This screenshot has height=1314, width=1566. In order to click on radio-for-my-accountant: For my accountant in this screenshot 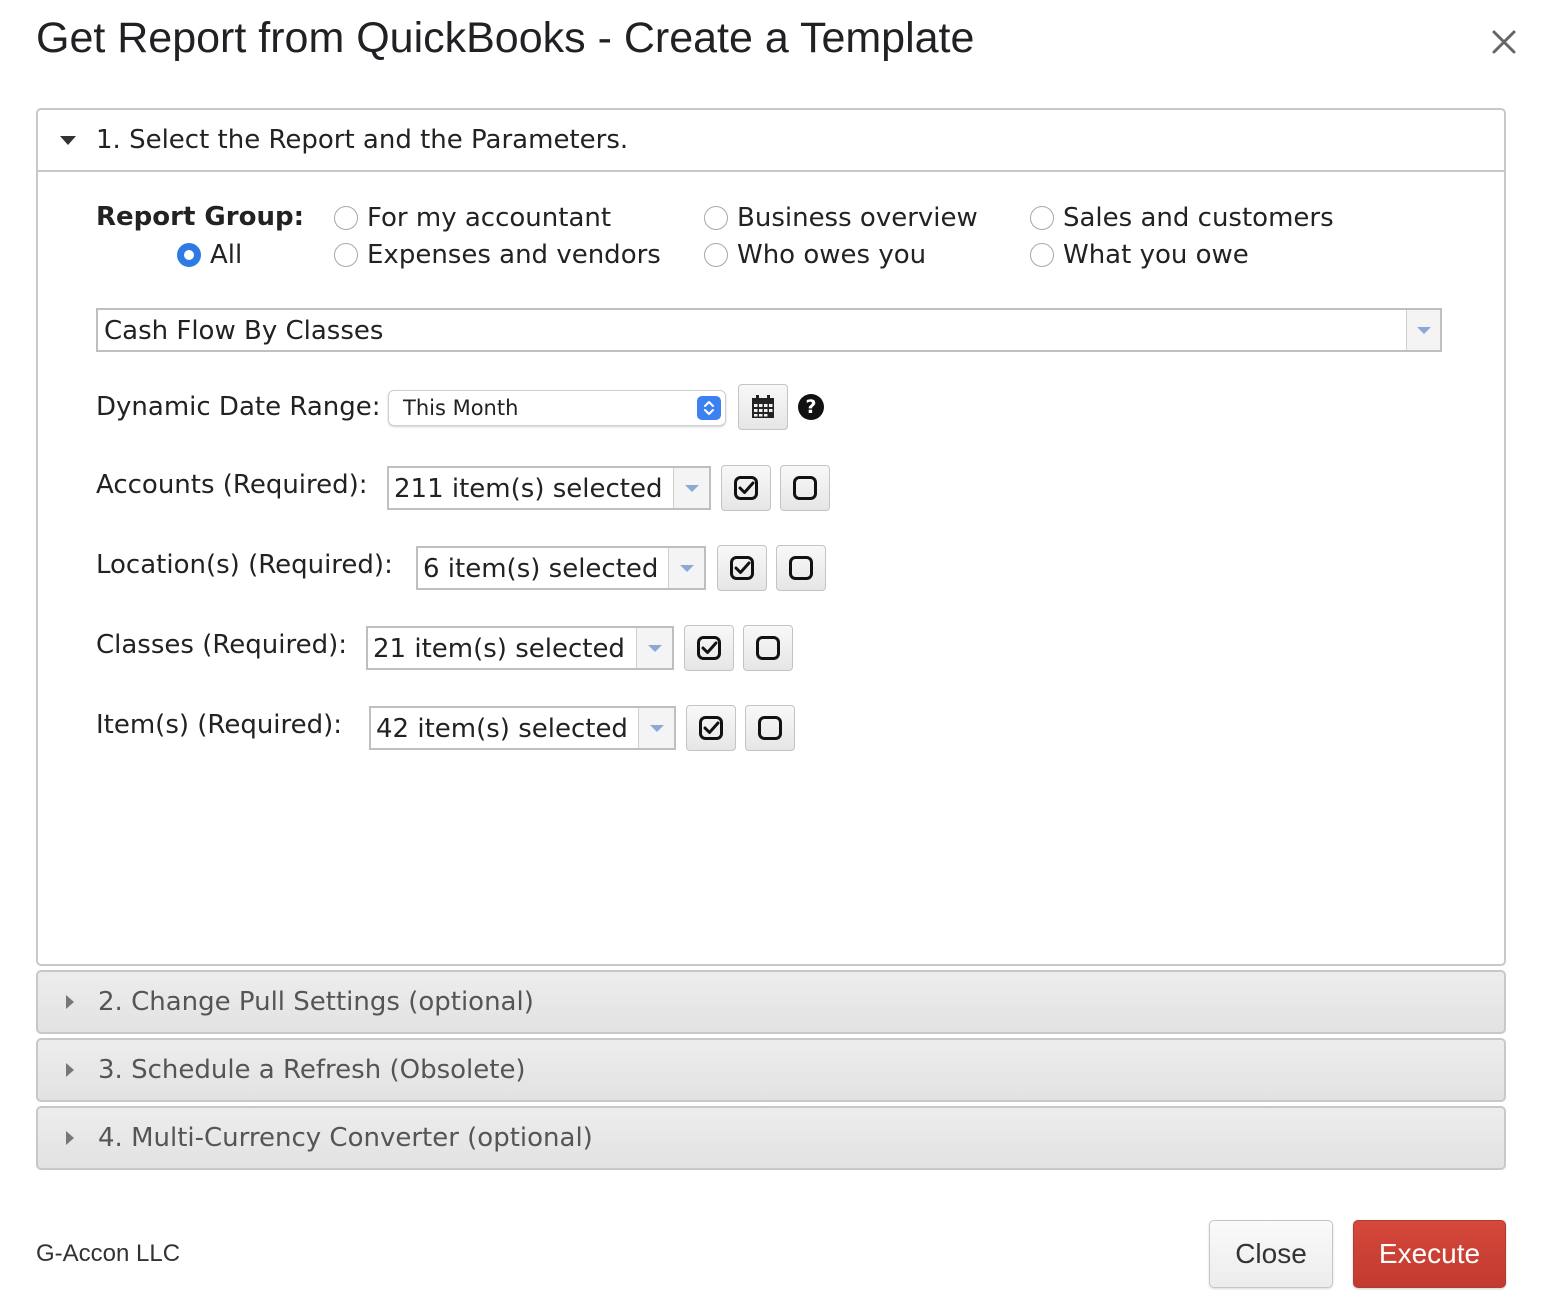, I will do `click(472, 218)`.